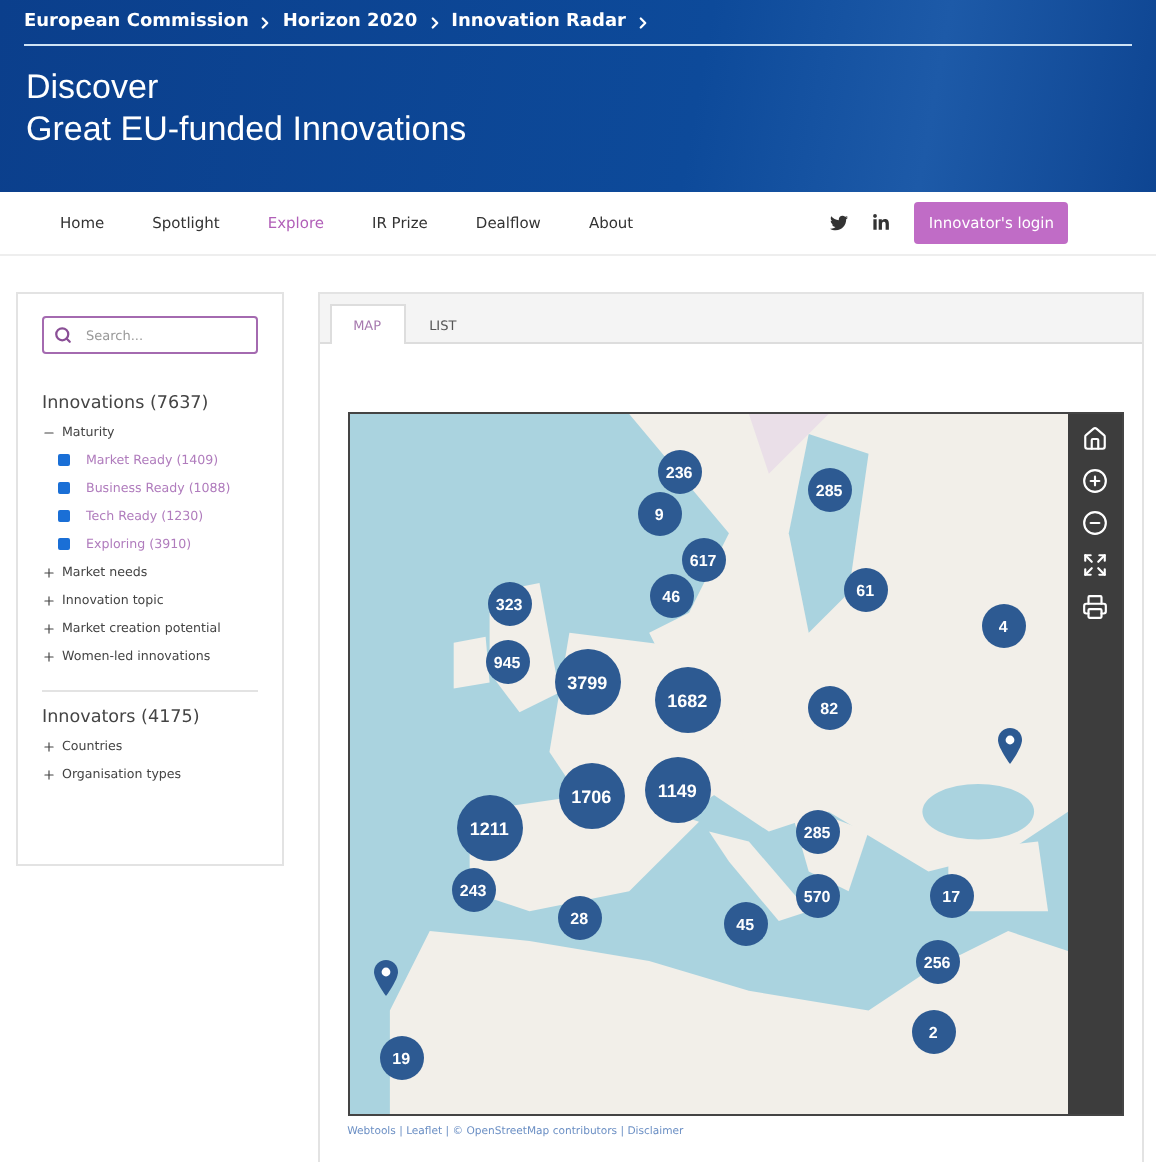  Describe the element at coordinates (1094, 481) in the screenshot. I see `zoom-in-icon` at that location.